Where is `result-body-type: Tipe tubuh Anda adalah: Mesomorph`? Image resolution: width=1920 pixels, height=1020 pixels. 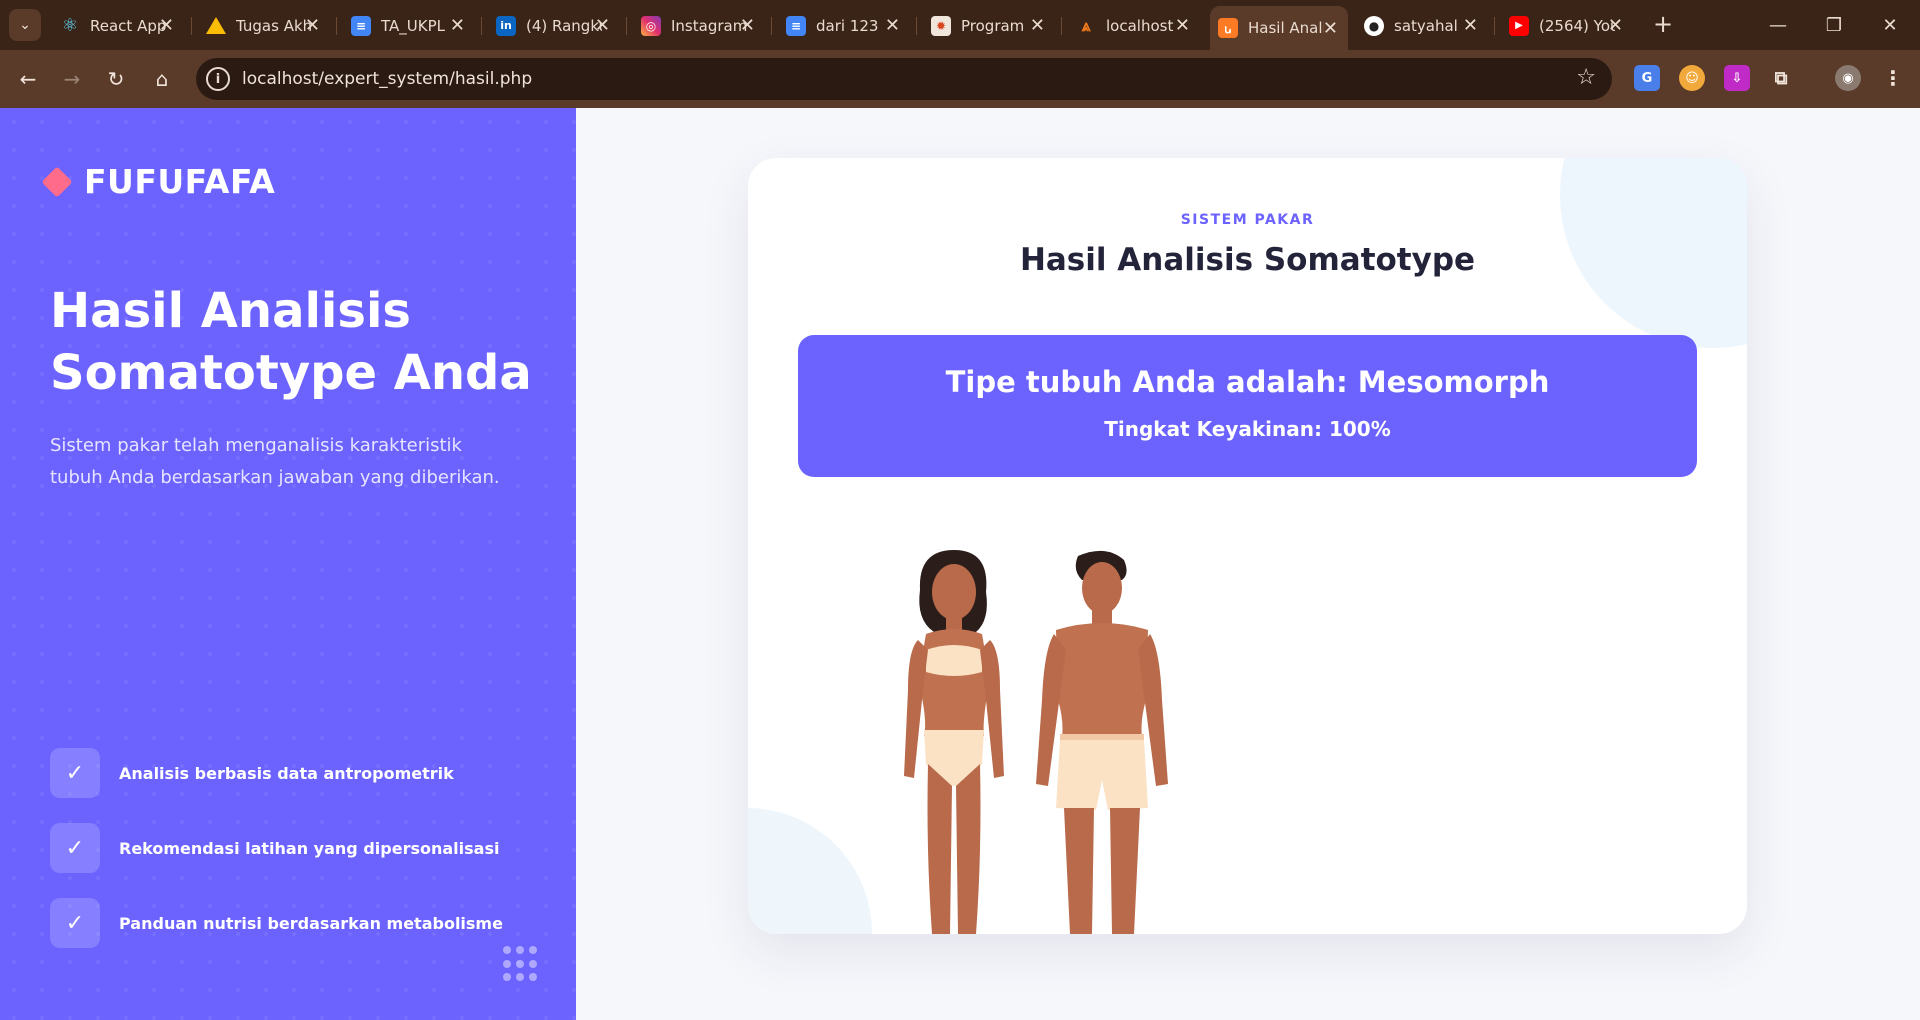
result-body-type: Tipe tubuh Anda adalah: Mesomorph is located at coordinates (1247, 382).